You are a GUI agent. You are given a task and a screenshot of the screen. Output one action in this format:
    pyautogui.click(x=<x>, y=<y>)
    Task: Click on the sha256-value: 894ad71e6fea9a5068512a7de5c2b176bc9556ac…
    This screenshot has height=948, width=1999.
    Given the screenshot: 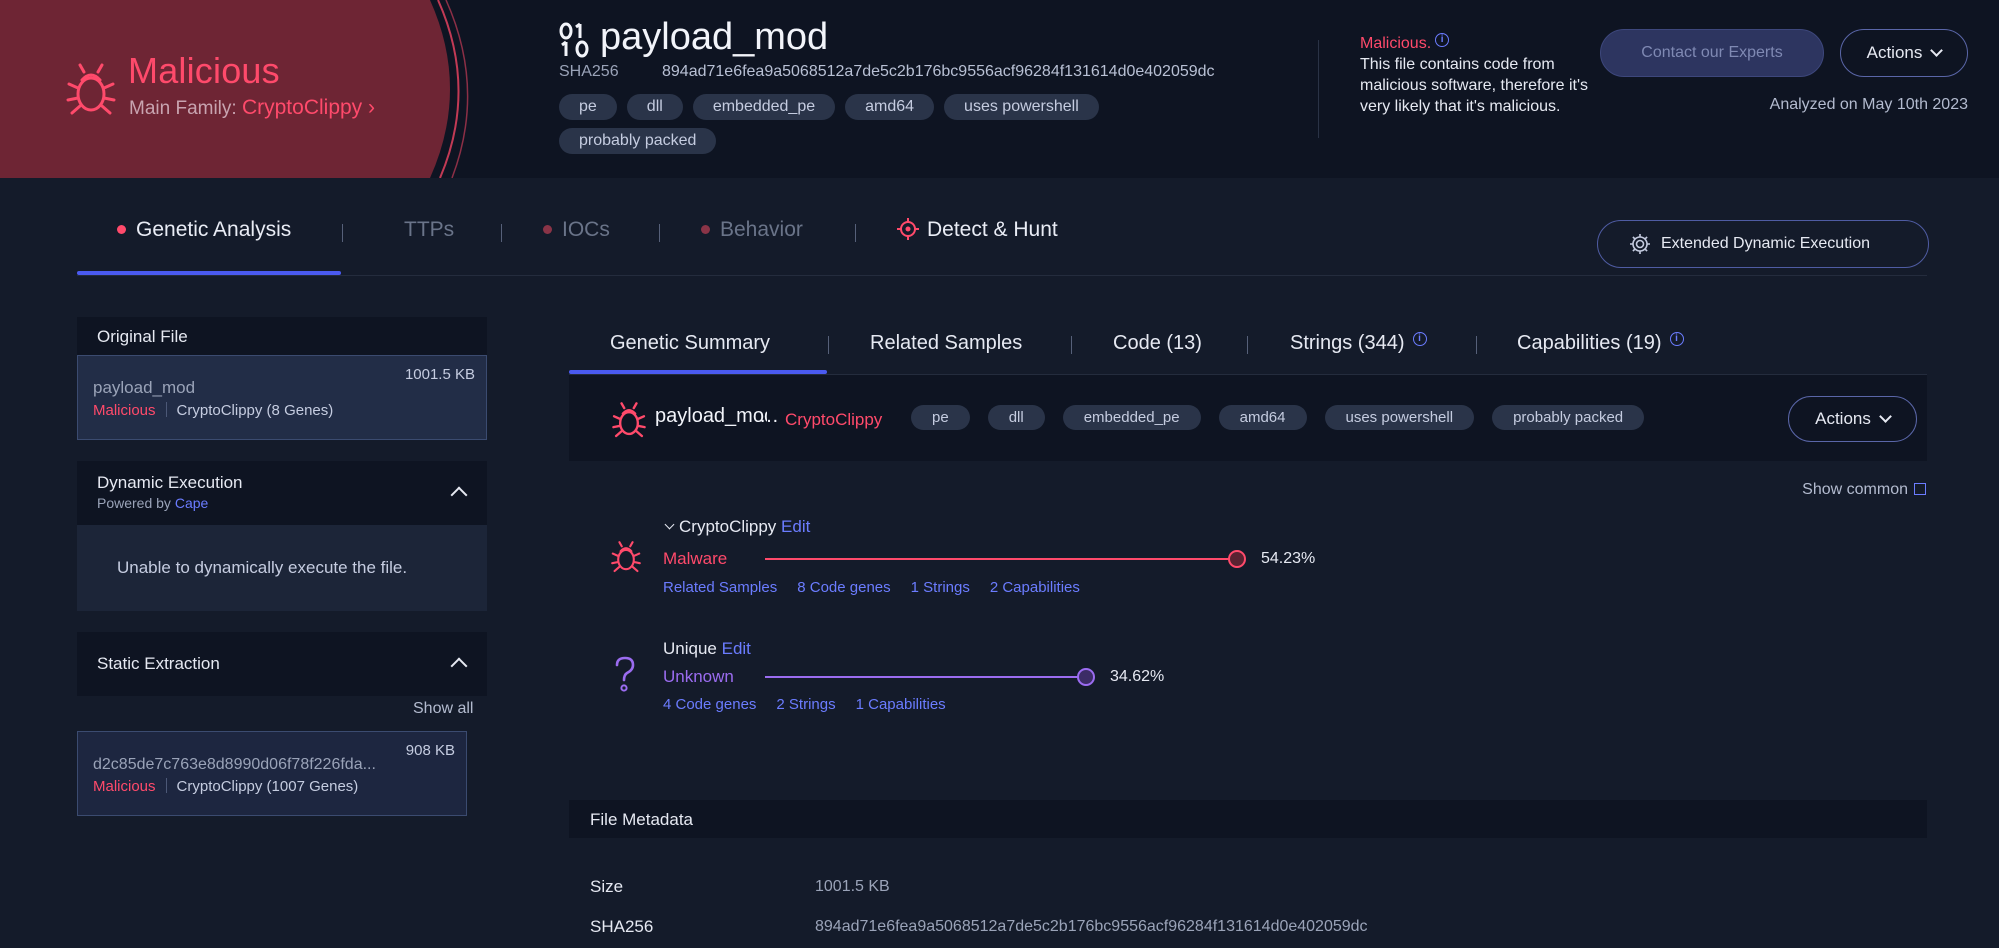 What is the action you would take?
    pyautogui.click(x=938, y=71)
    